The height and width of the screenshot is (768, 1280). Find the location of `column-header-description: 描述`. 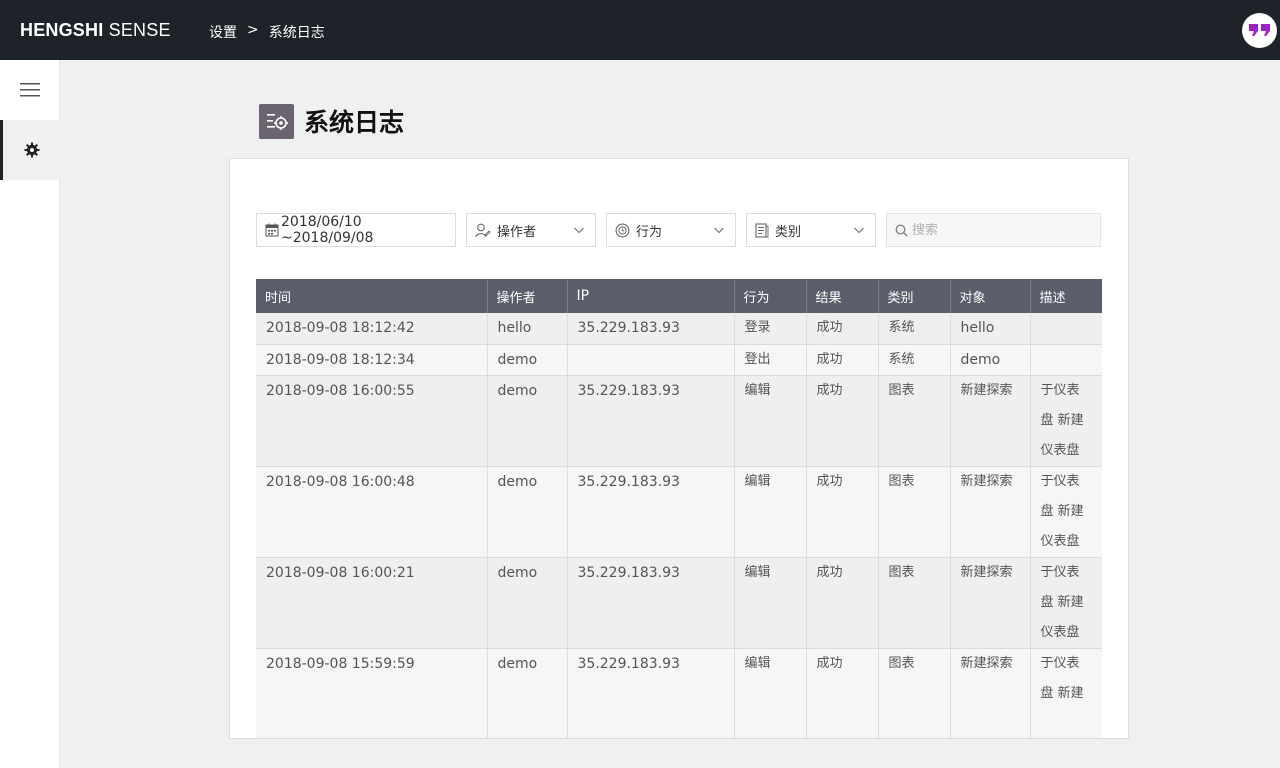

column-header-description: 描述 is located at coordinates (1066, 296).